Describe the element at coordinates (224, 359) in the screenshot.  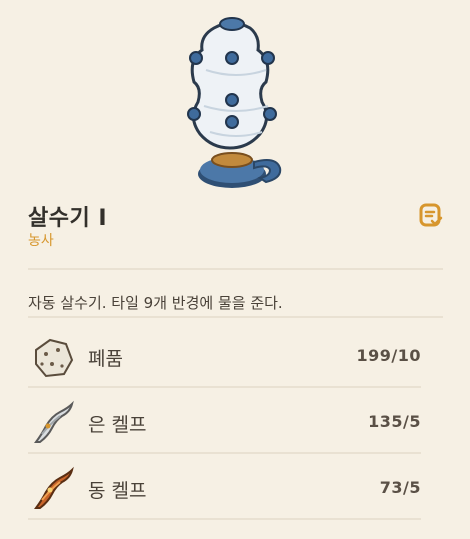
I see `ingredient-row: 폐품 199/10` at that location.